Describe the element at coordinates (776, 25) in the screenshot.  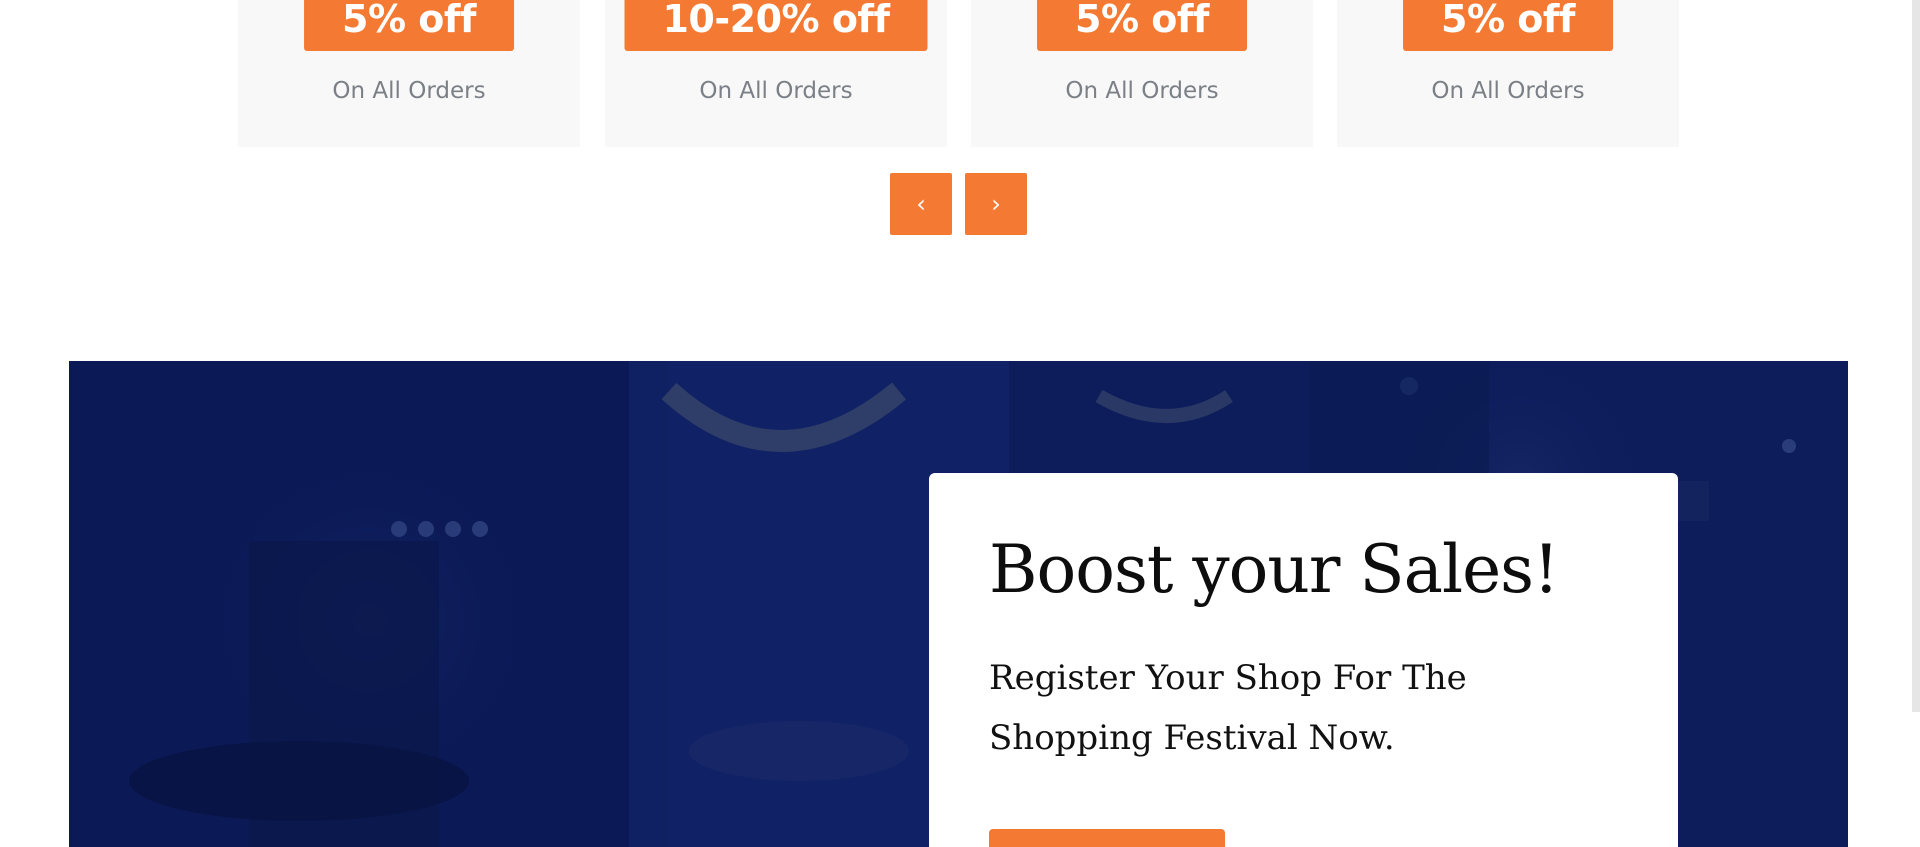
I see `offer-discount-badge: 10-20% off` at that location.